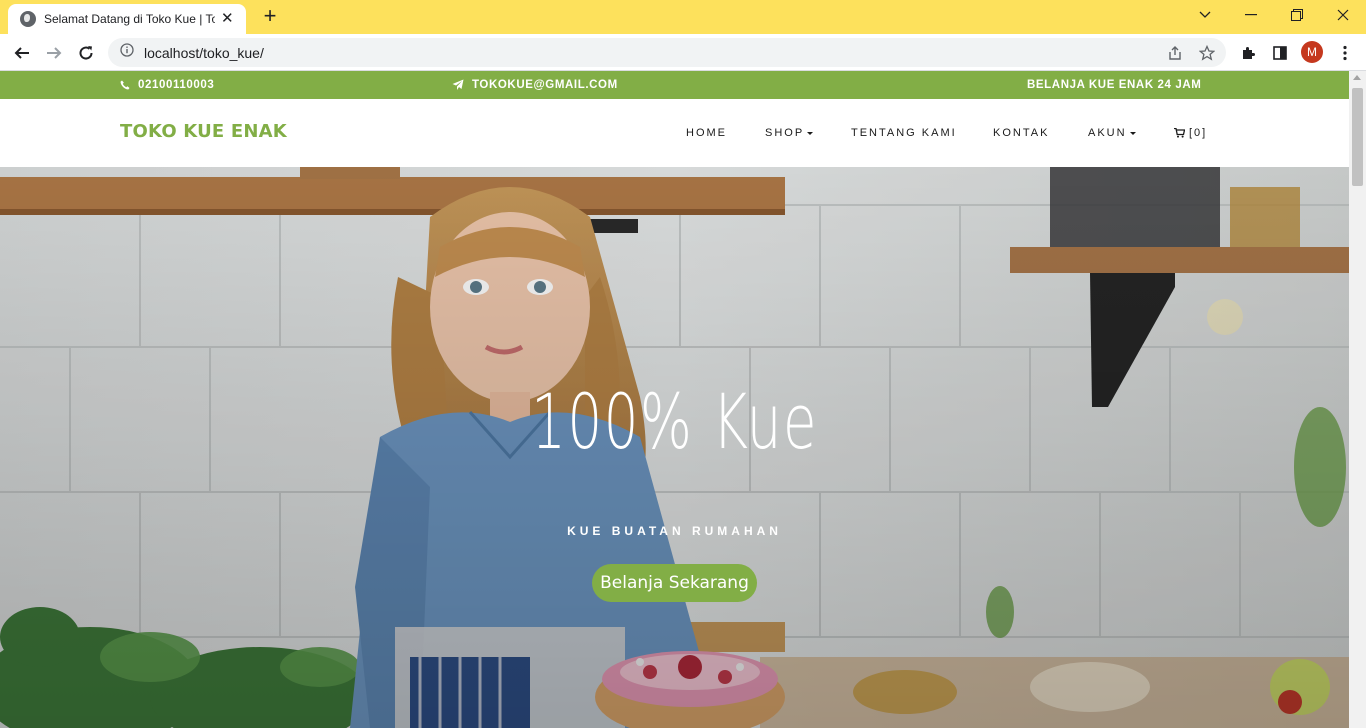  I want to click on nav-tentang-kami: TENTANG KAMI, so click(904, 133).